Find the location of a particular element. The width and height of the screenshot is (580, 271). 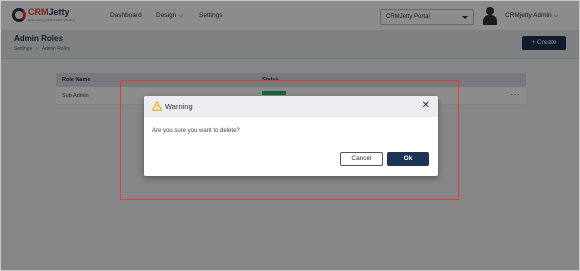

dialog-message: Are you sure you want to delete? is located at coordinates (196, 131).